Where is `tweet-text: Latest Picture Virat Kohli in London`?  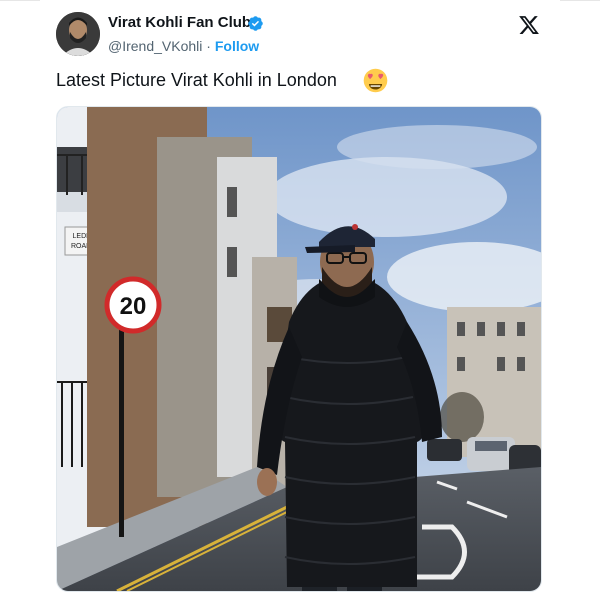
tweet-text: Latest Picture Virat Kohli in London is located at coordinates (196, 80).